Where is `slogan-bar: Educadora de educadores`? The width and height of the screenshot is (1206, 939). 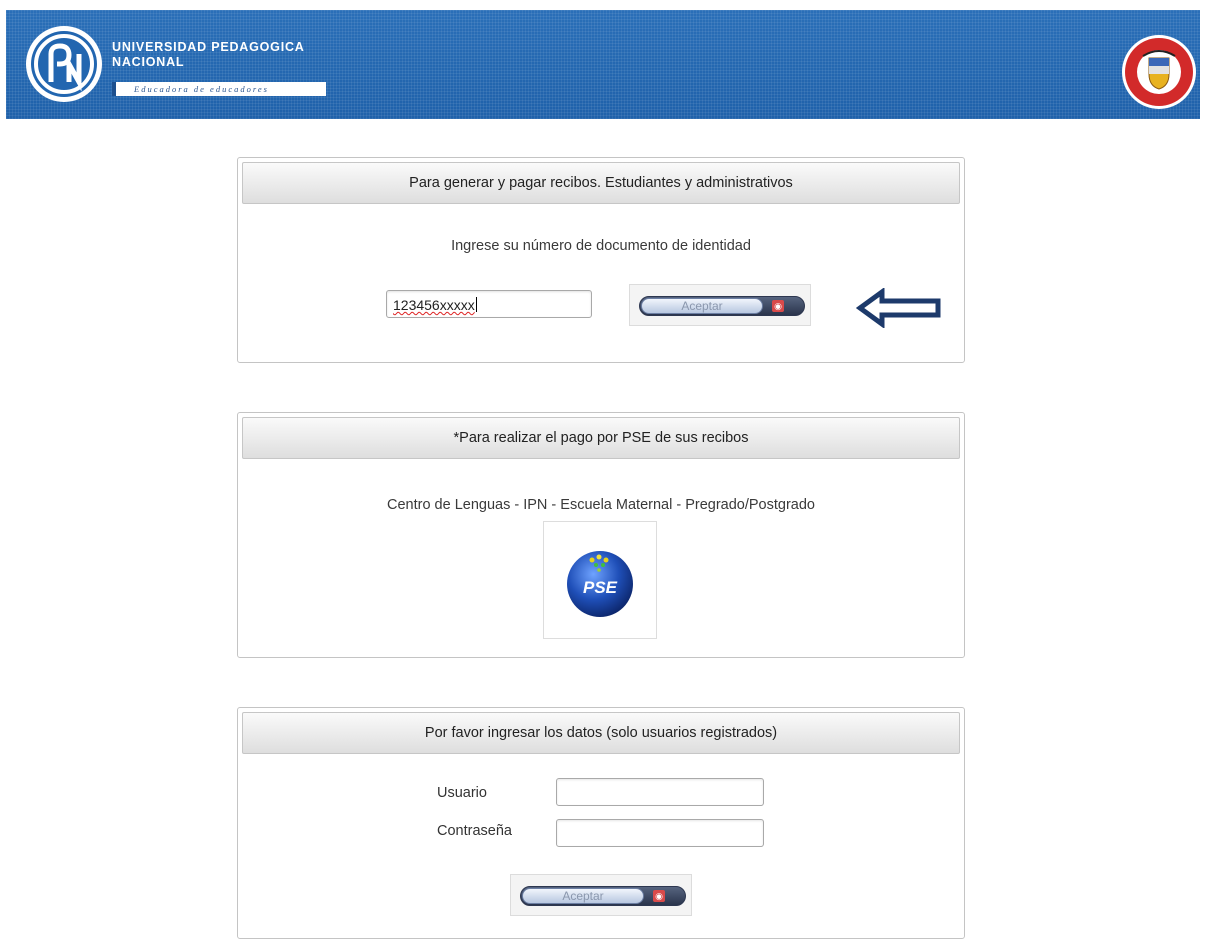
slogan-bar: Educadora de educadores is located at coordinates (219, 89).